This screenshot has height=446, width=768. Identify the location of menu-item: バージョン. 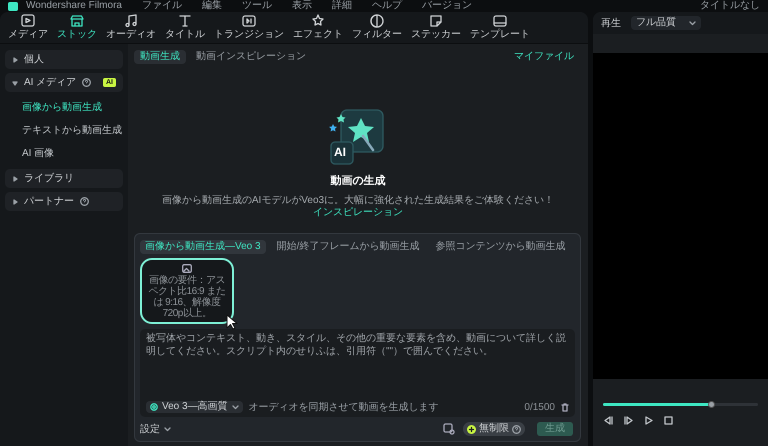
(447, 6).